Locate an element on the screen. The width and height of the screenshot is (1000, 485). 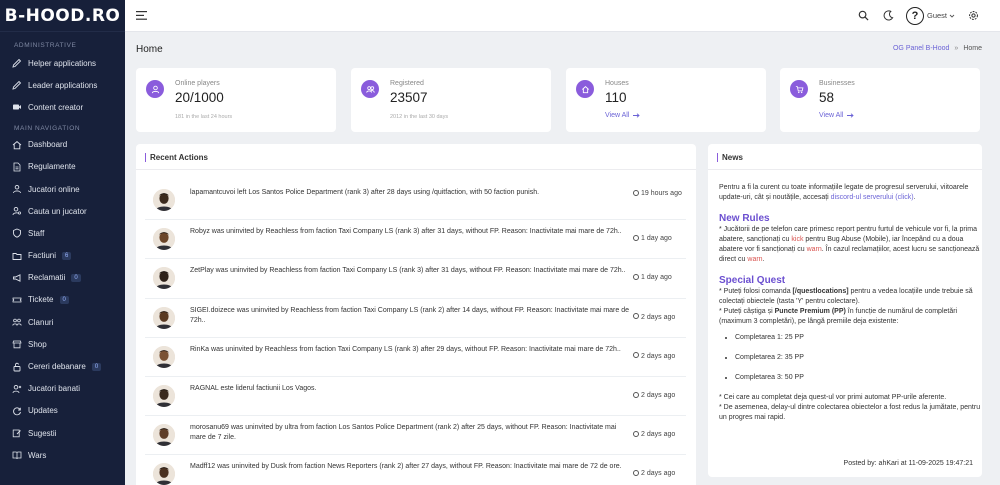
discord-link: discord-ul serverului (click) is located at coordinates (872, 197).